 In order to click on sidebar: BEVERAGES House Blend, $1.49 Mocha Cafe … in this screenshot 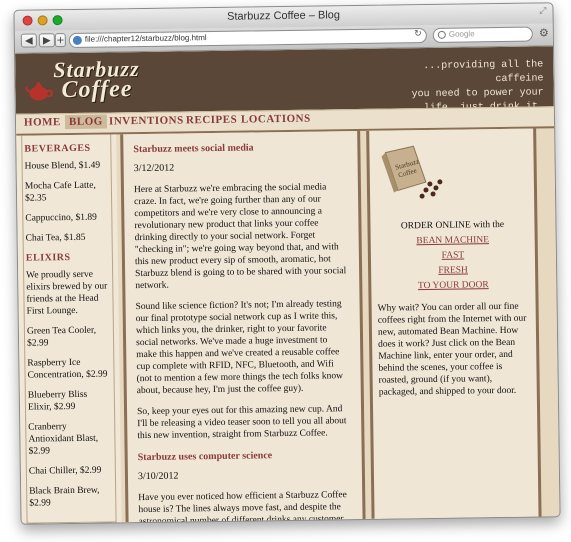, I will do `click(69, 329)`.